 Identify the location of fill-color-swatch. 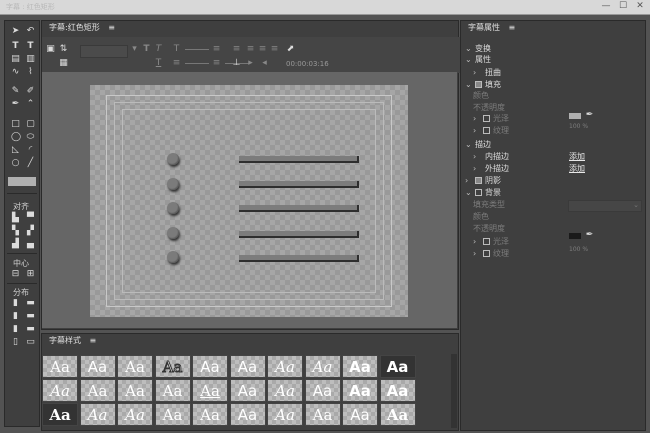
(575, 116).